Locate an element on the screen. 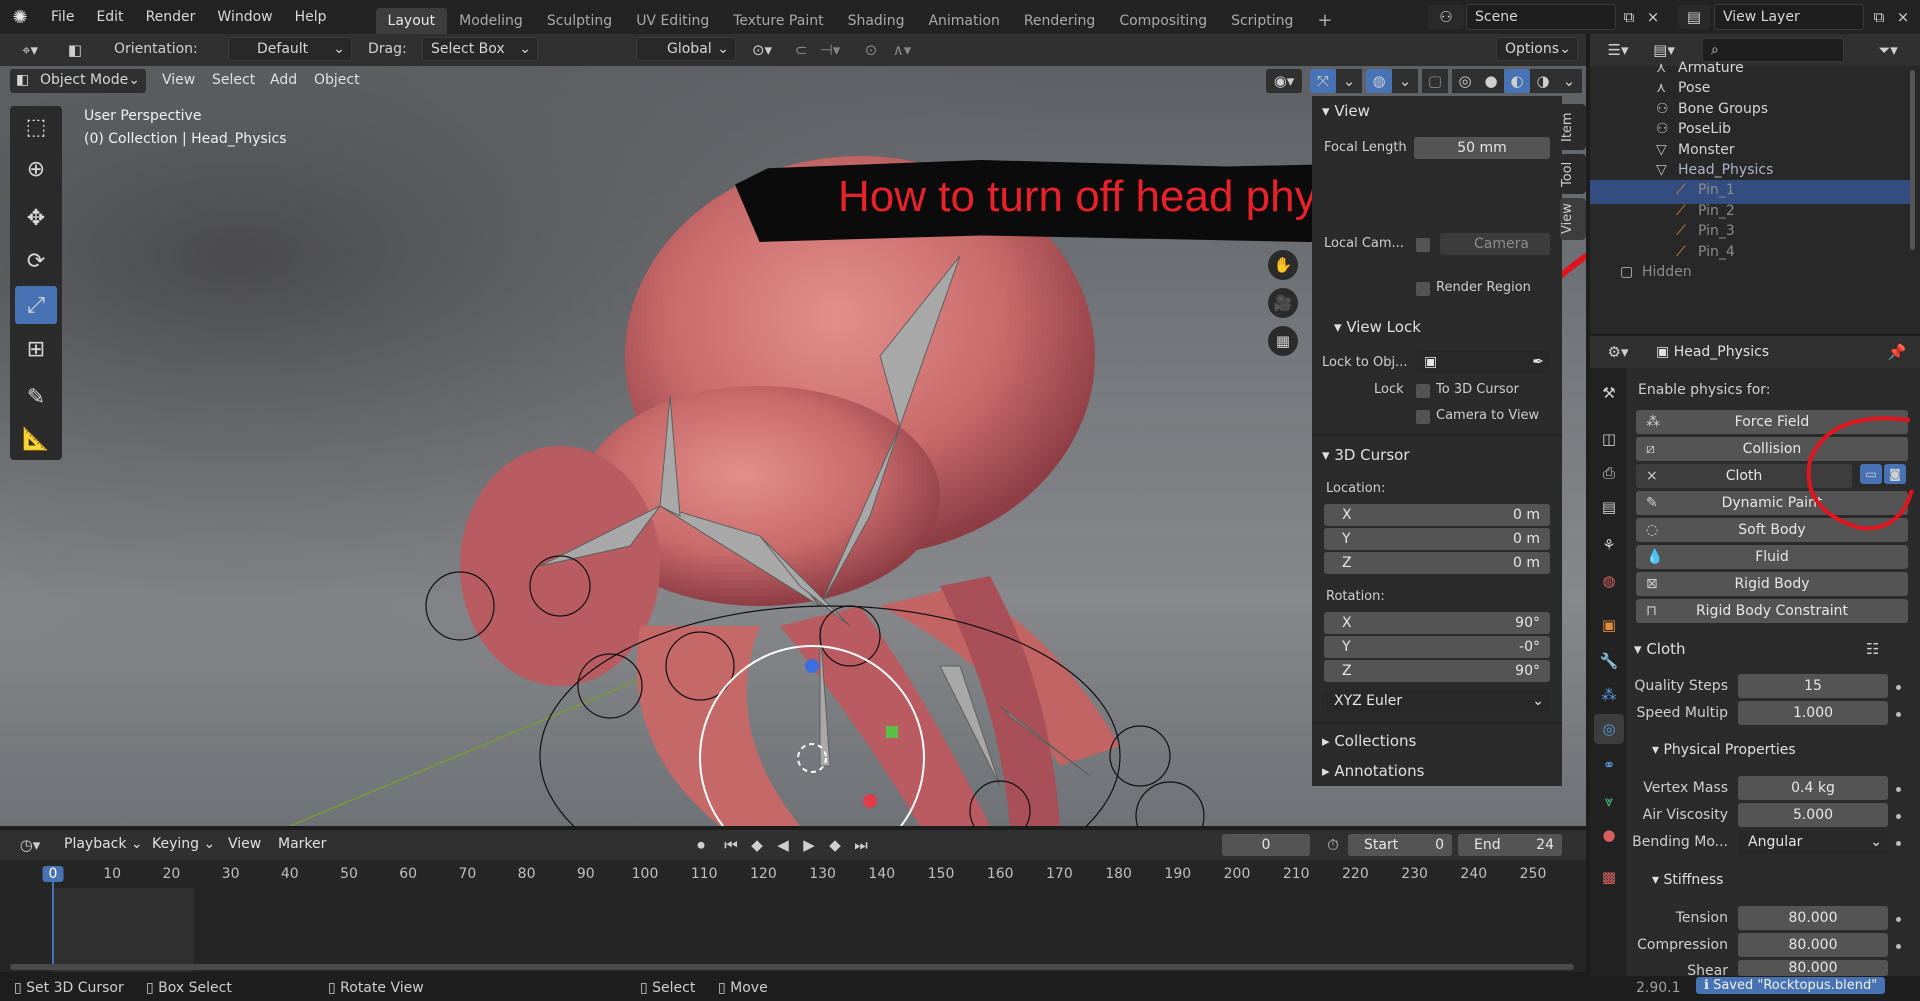  workspace-tab-uv-editing: UV Editing is located at coordinates (672, 21).